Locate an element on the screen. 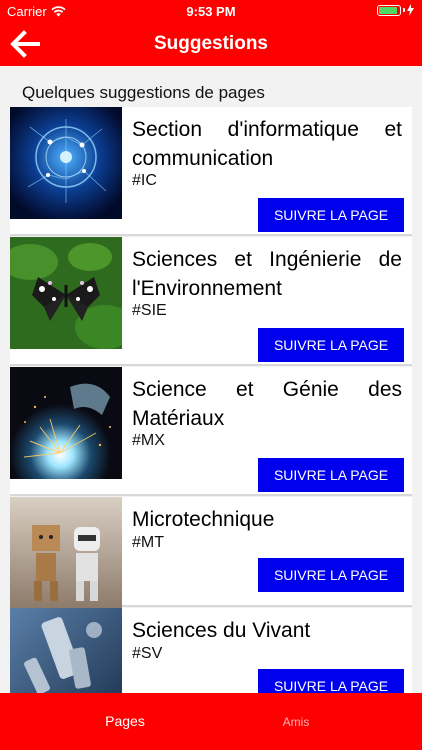  back-button is located at coordinates (25, 44).